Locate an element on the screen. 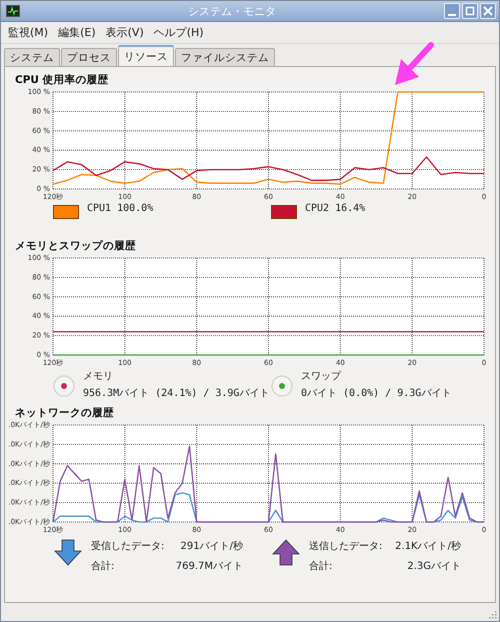 Image resolution: width=500 pixels, height=622 pixels. minimize-icon is located at coordinates (452, 15).